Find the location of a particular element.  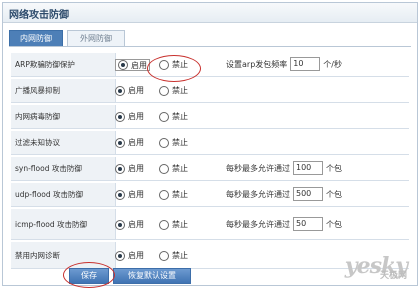

udp-flood-limit-input: 500 is located at coordinates (308, 194).